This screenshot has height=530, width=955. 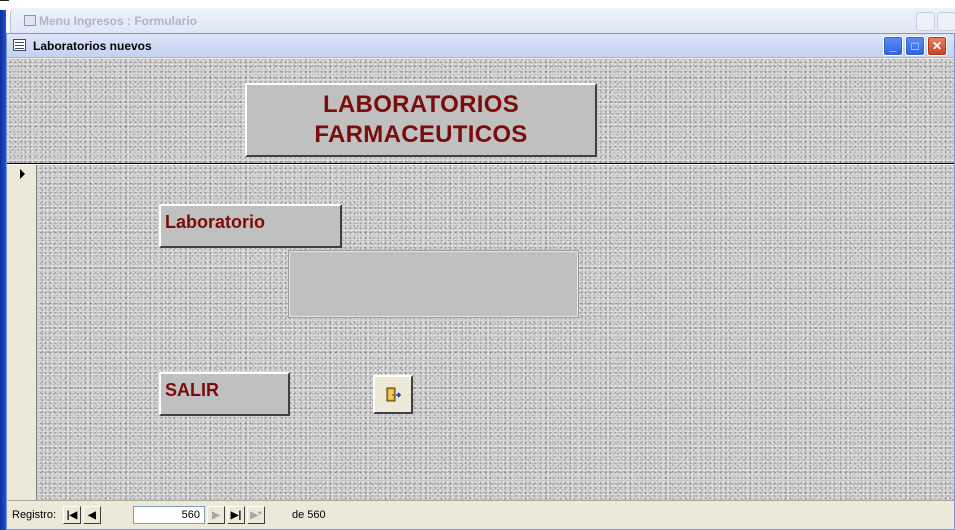 I want to click on record-navigation-bar: Registro: |◀ ◀ 560 ▶ ▶| ▶* de 560, so click(x=480, y=514).